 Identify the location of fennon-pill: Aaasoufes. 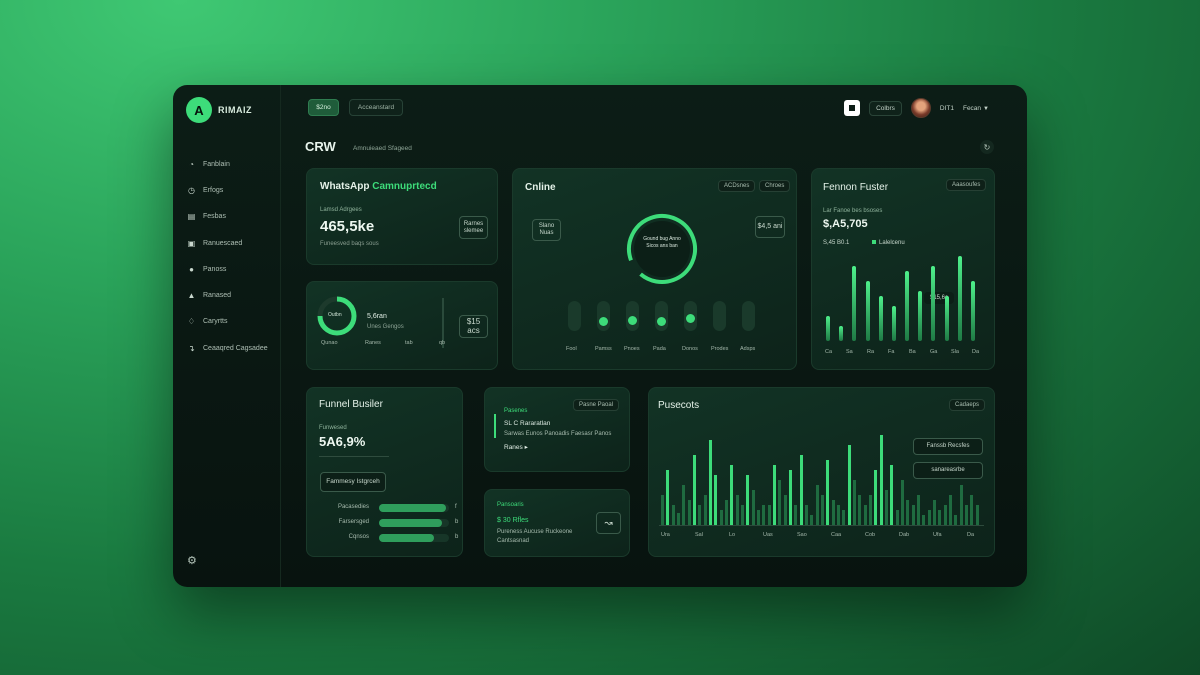
(966, 185).